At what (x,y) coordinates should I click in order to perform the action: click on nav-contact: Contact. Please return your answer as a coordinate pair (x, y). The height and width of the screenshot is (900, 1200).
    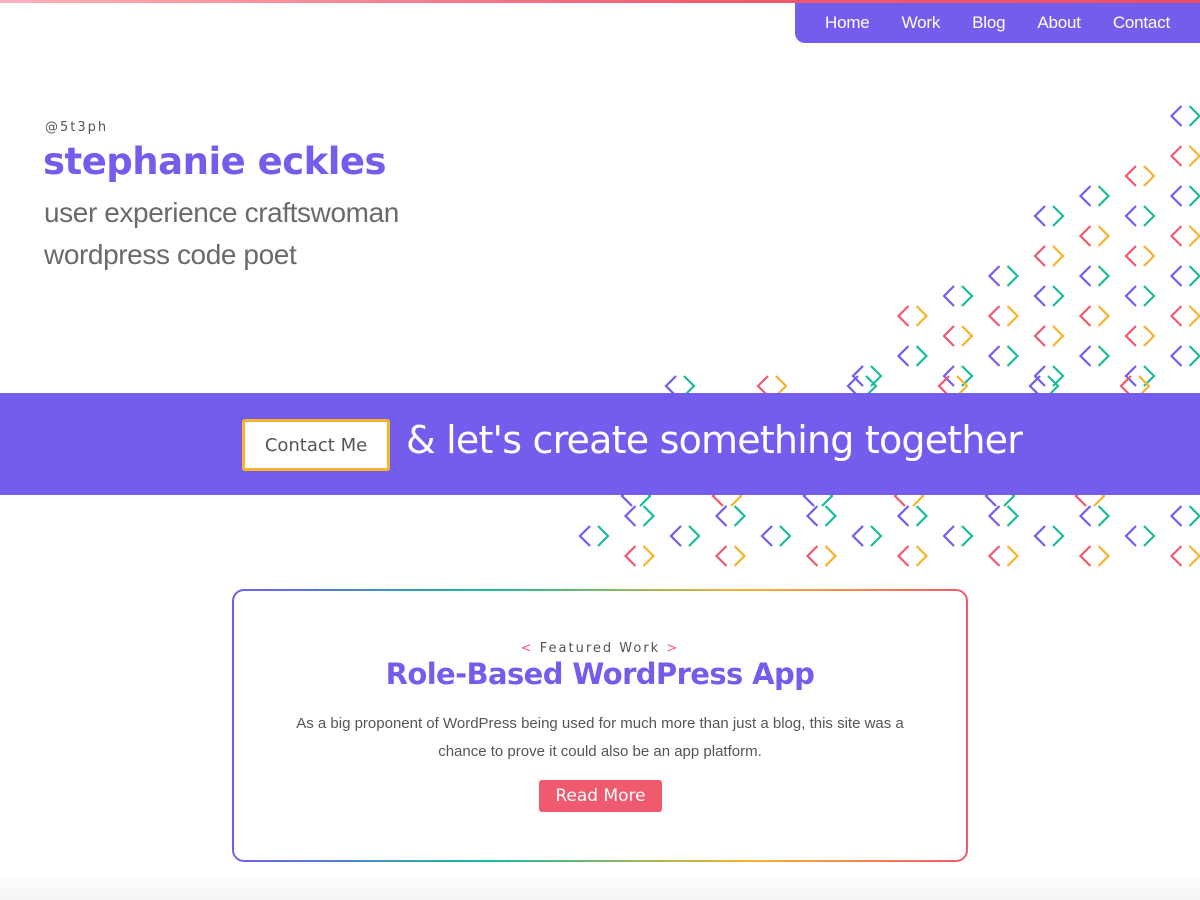
    Looking at the image, I should click on (1141, 23).